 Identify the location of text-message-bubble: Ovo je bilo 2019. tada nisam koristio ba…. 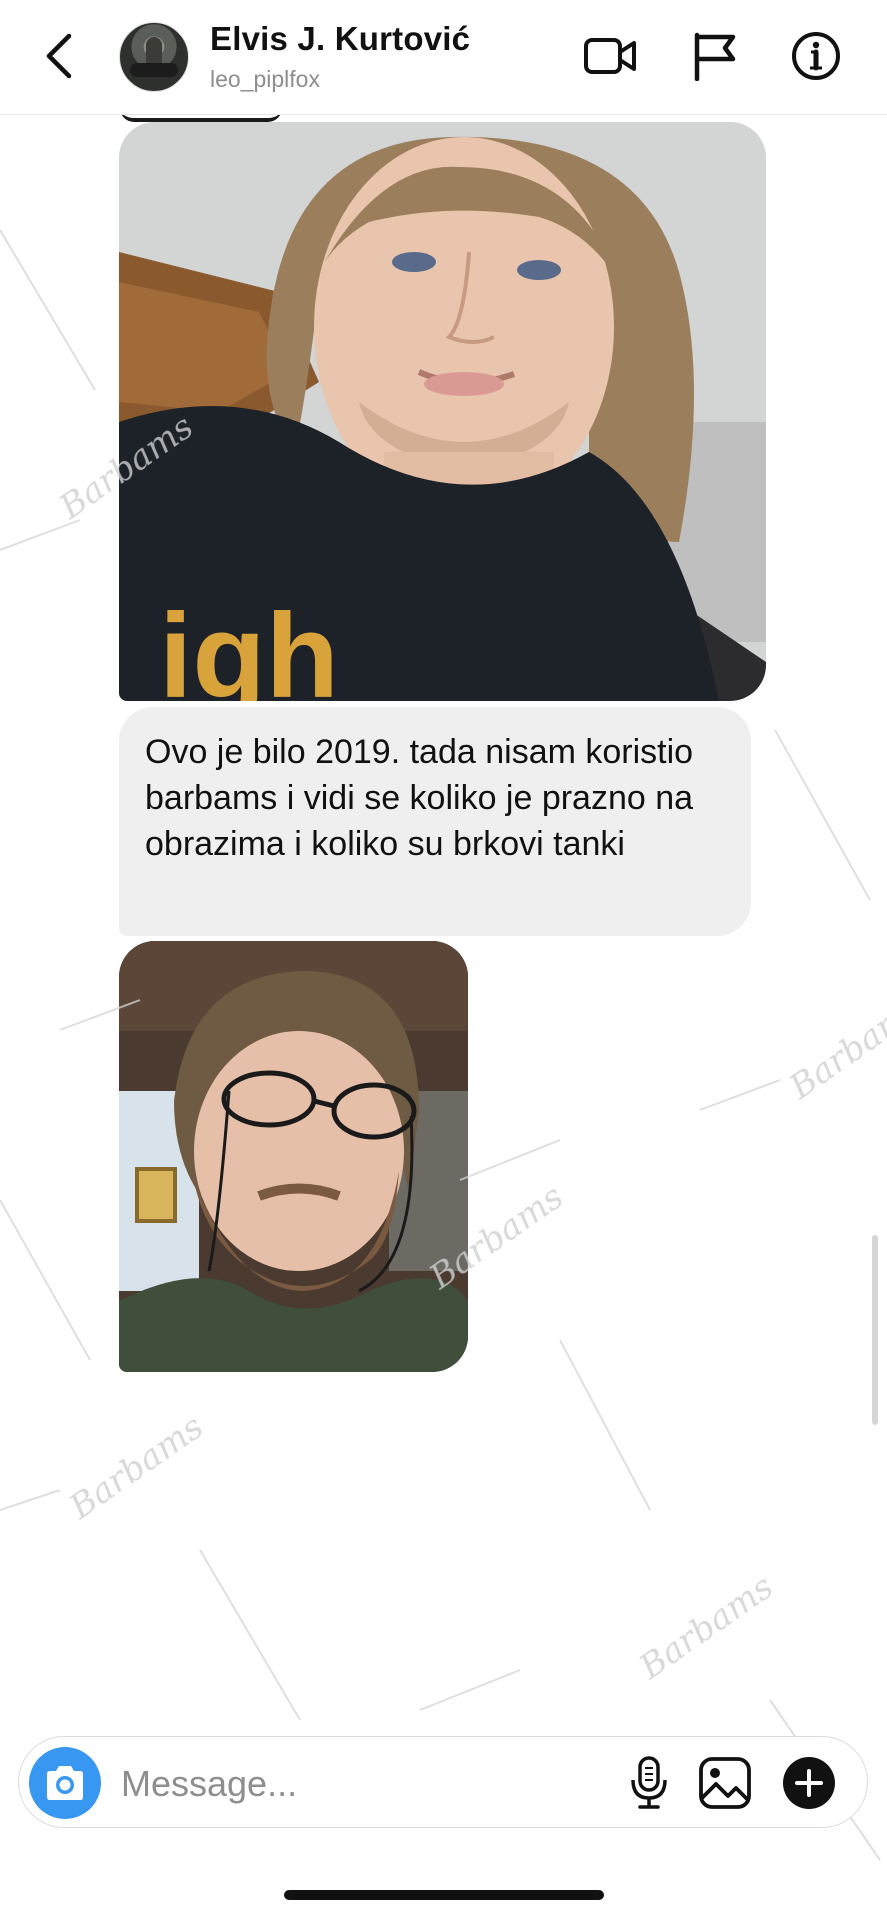
(435, 821).